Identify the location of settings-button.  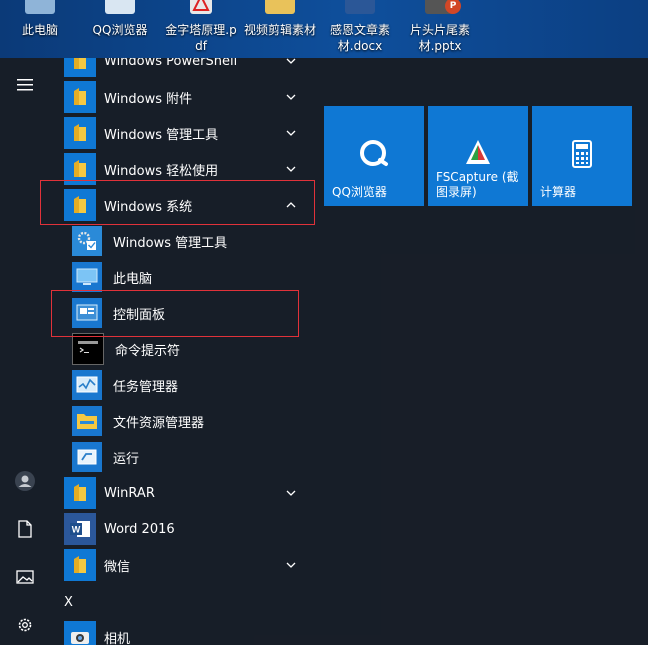
(25, 625).